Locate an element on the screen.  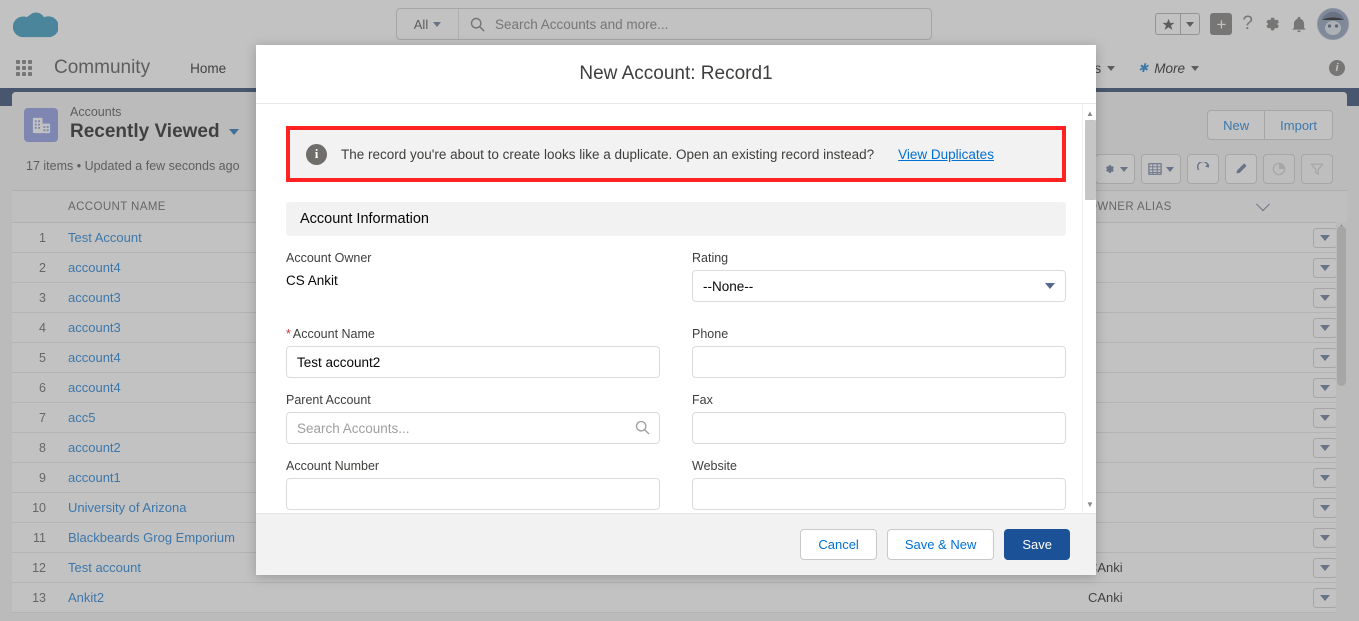
field-parent-account: Parent Account is located at coordinates (473, 418).